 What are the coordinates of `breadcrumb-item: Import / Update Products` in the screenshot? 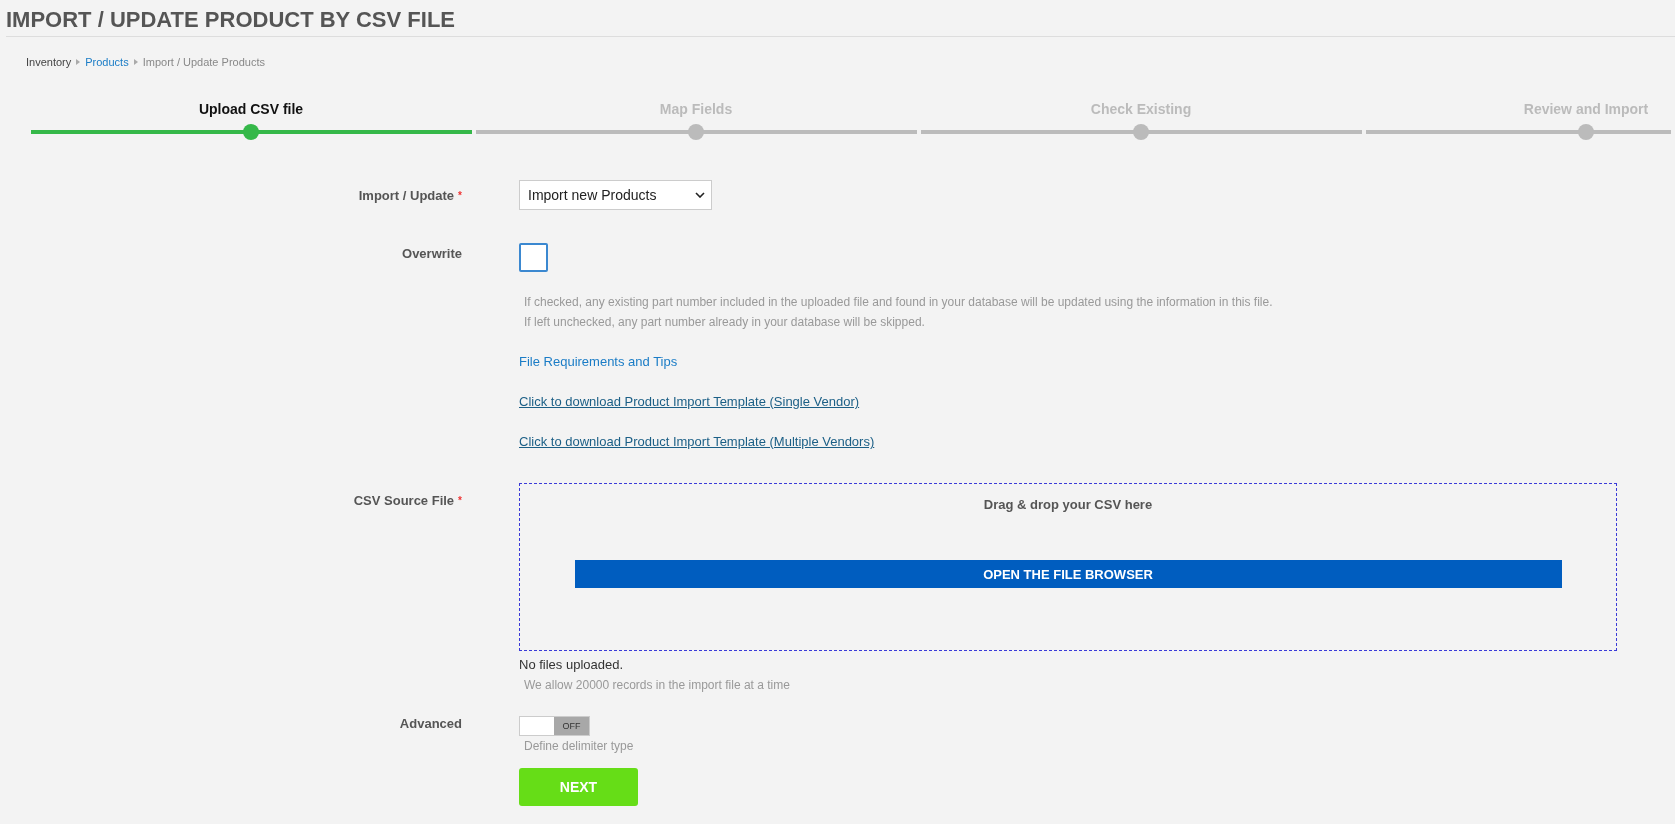 It's located at (203, 62).